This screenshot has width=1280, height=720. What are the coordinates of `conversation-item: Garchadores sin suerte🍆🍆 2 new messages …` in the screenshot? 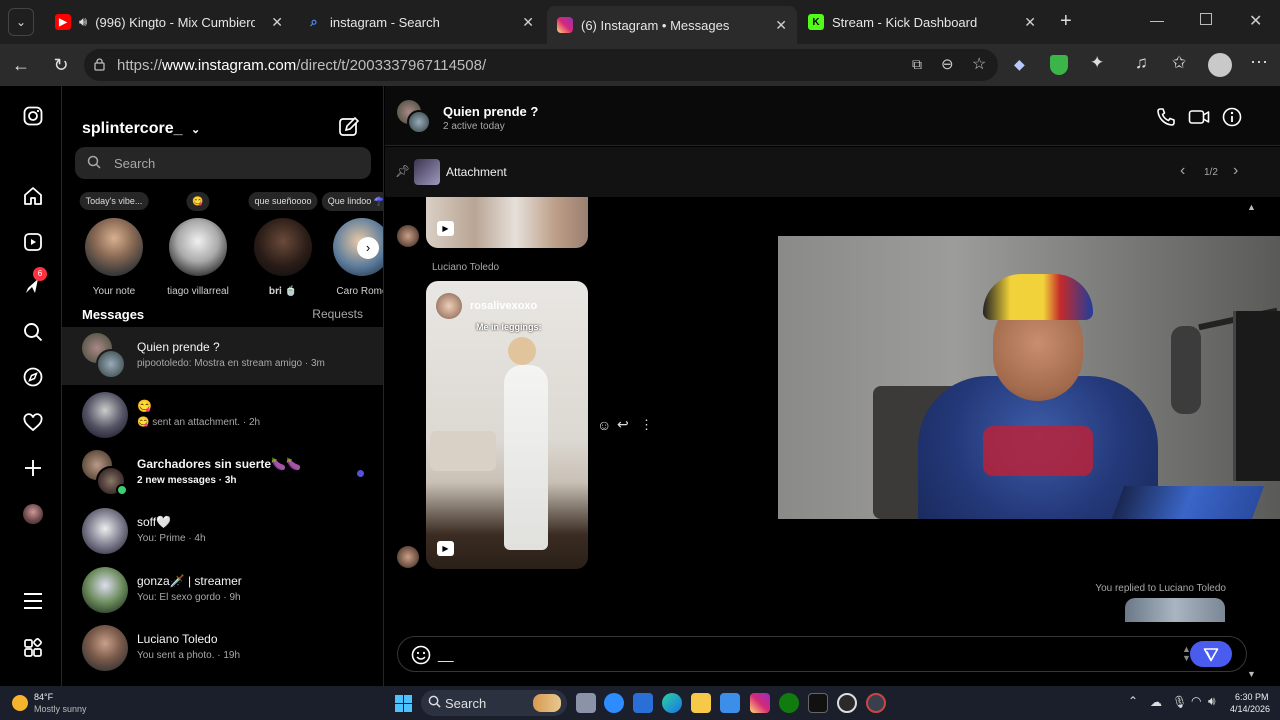 It's located at (222, 473).